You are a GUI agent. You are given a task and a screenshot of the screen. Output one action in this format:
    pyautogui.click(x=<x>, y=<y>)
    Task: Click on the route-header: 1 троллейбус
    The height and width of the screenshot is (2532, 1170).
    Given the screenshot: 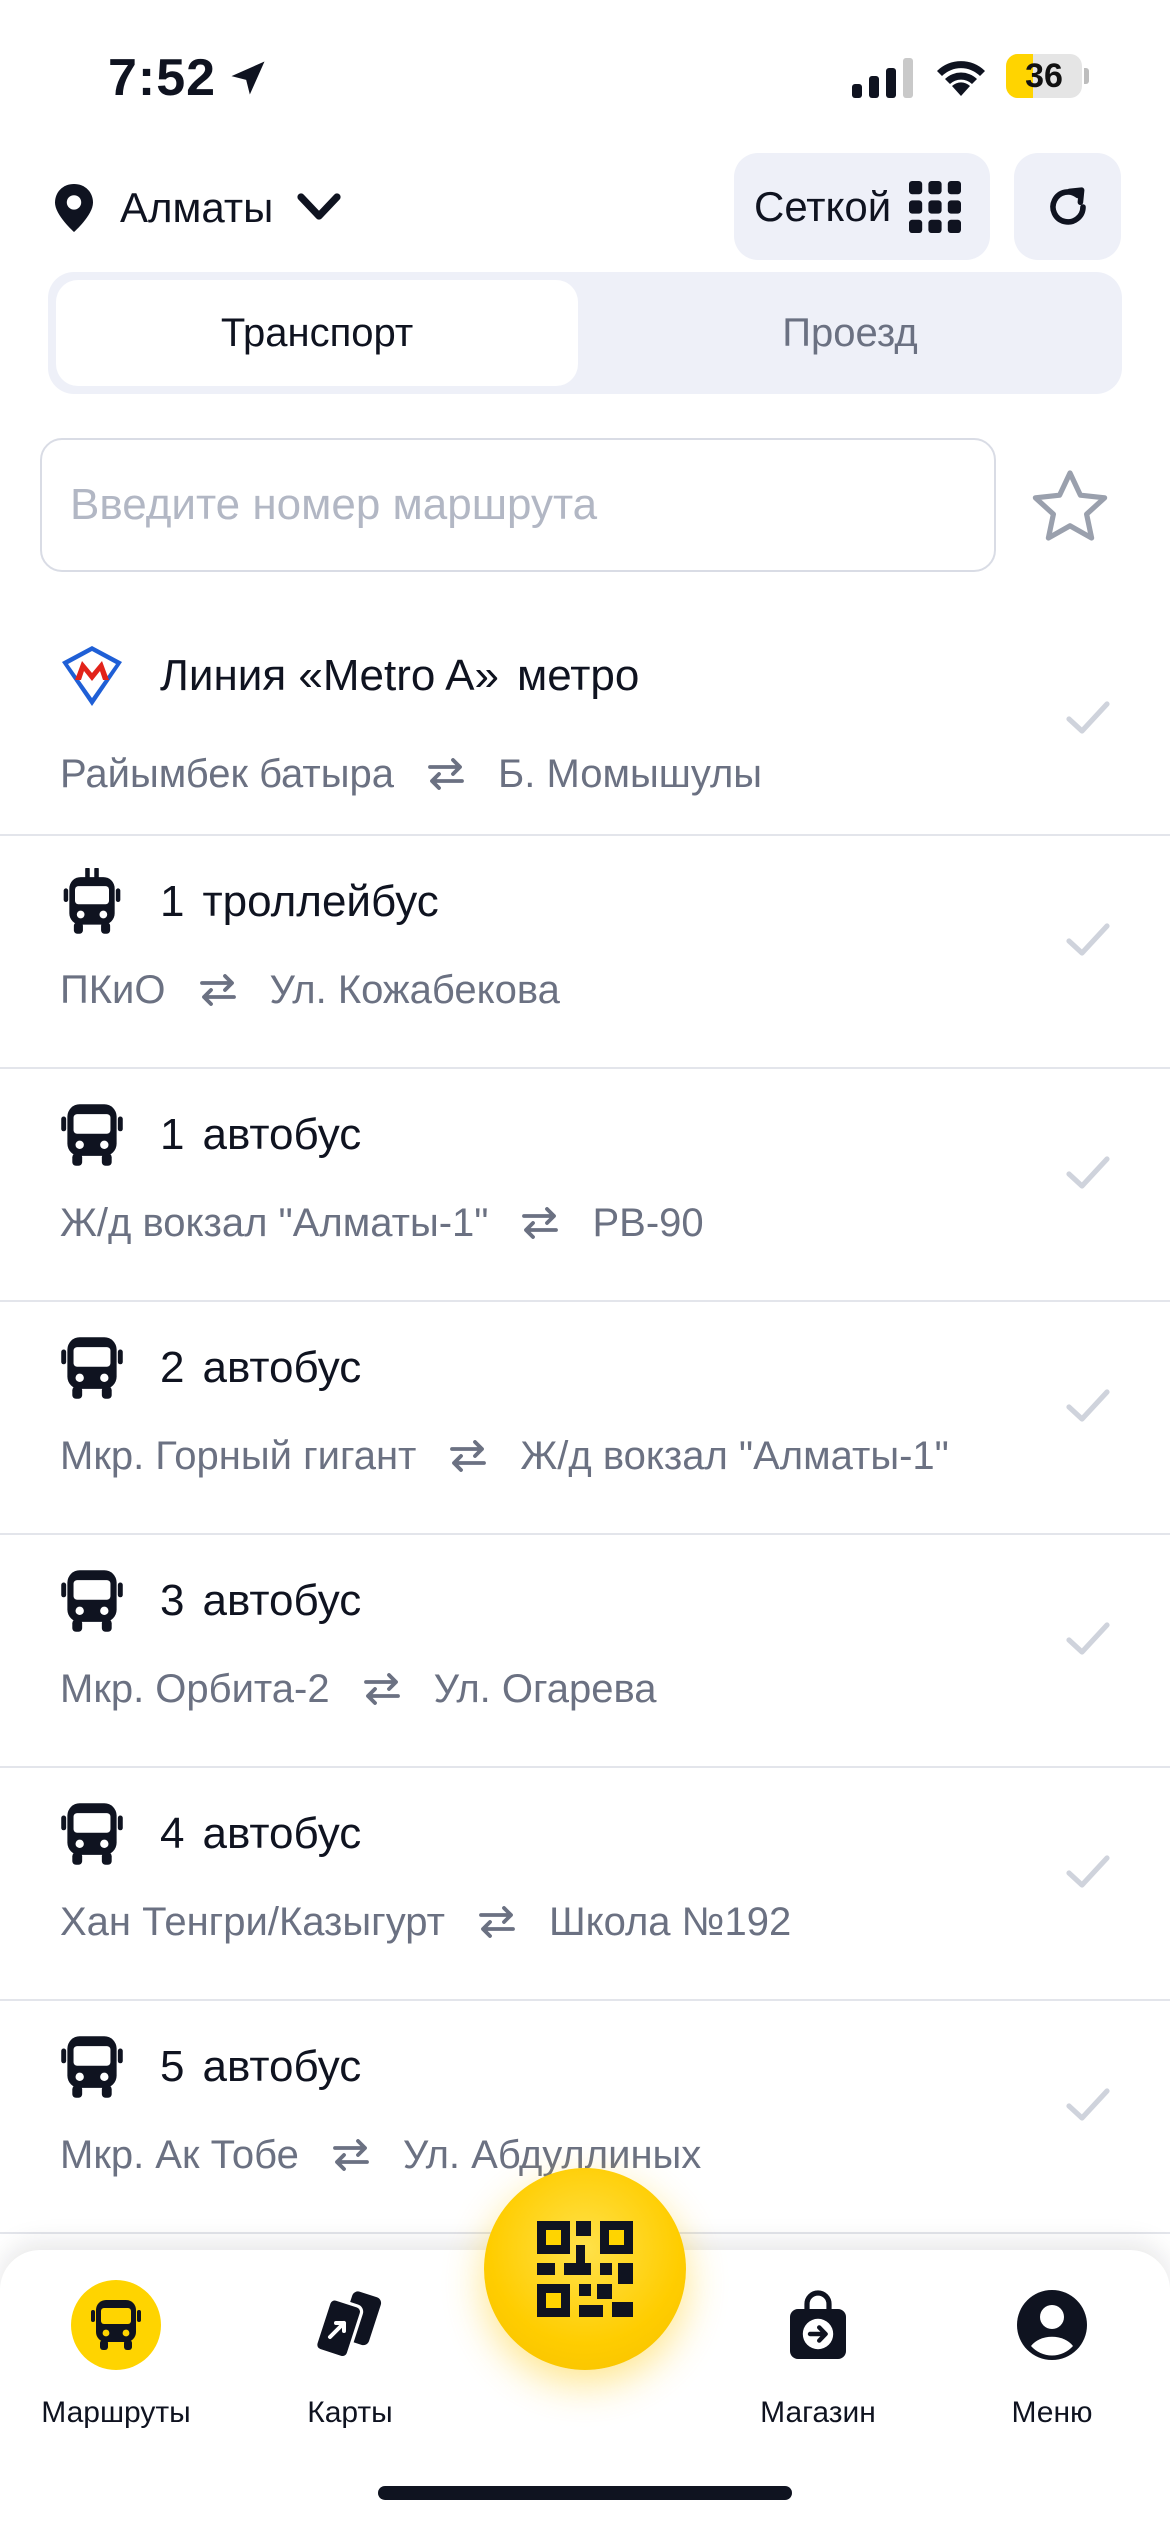 What is the action you would take?
    pyautogui.click(x=249, y=902)
    